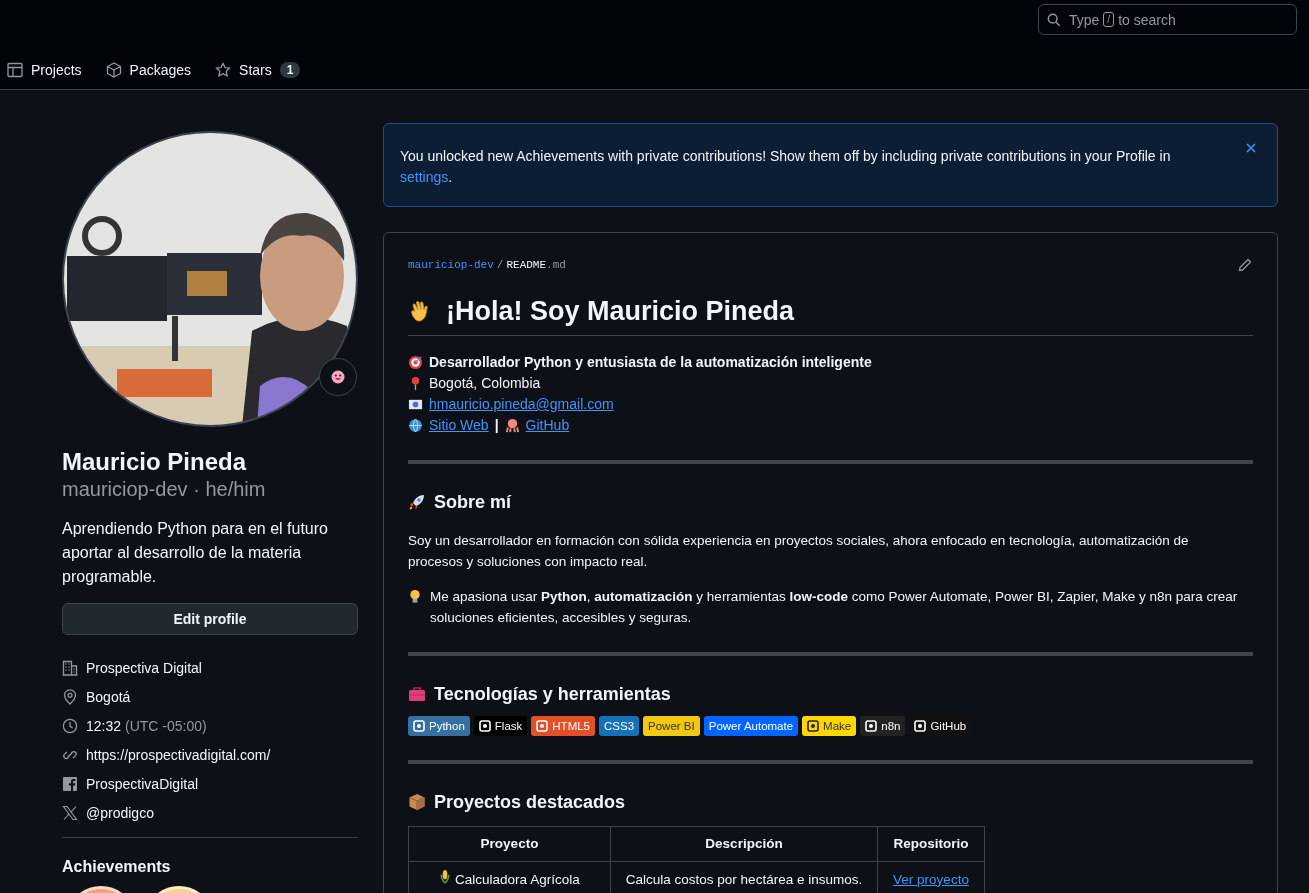  I want to click on rocket-icon, so click(417, 502).